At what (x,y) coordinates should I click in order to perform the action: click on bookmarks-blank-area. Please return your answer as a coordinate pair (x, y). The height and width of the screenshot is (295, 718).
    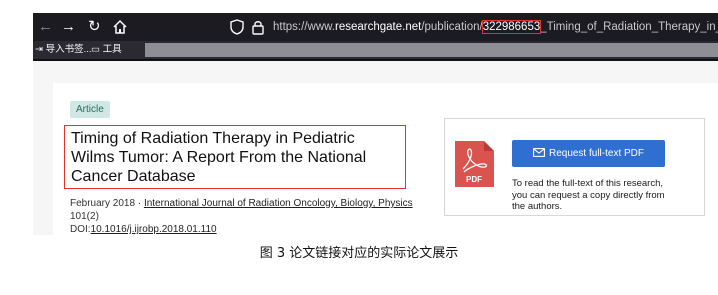
    Looking at the image, I should click on (431, 50).